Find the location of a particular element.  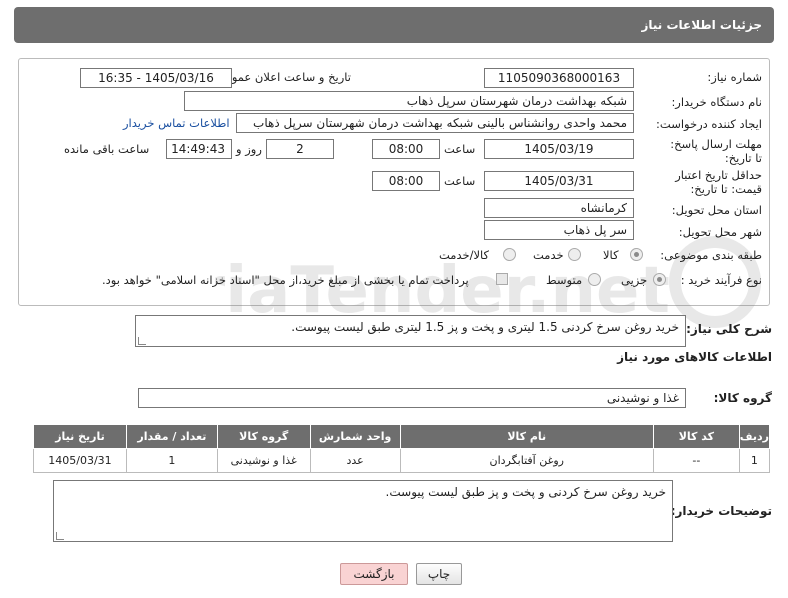

process-radio-medium is located at coordinates (594, 279).